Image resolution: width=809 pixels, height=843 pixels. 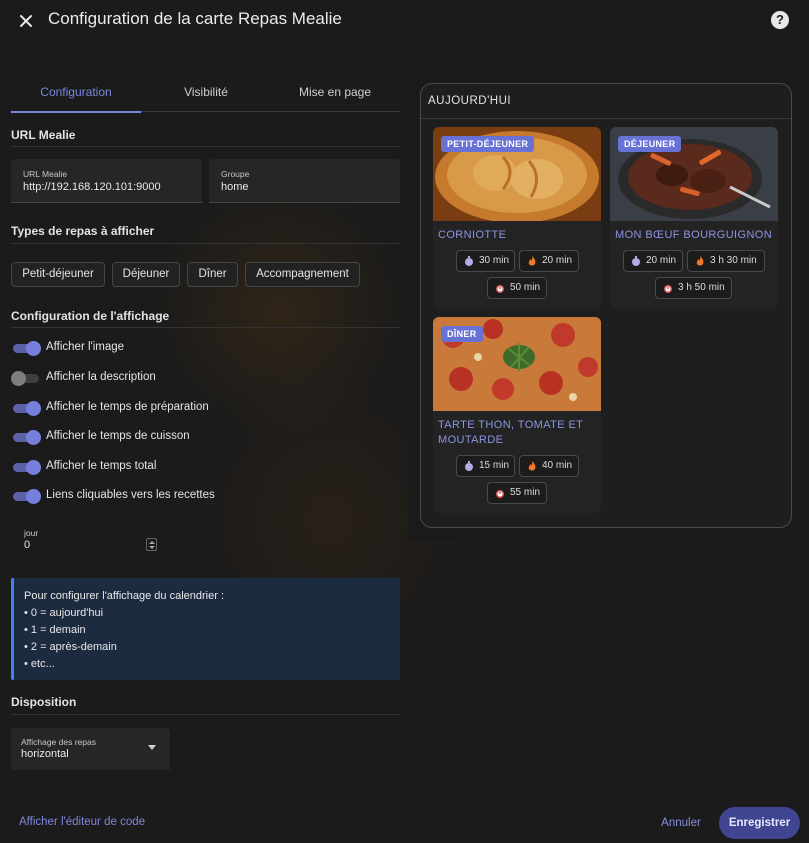 I want to click on day-field: jour 0, so click(x=86, y=540).